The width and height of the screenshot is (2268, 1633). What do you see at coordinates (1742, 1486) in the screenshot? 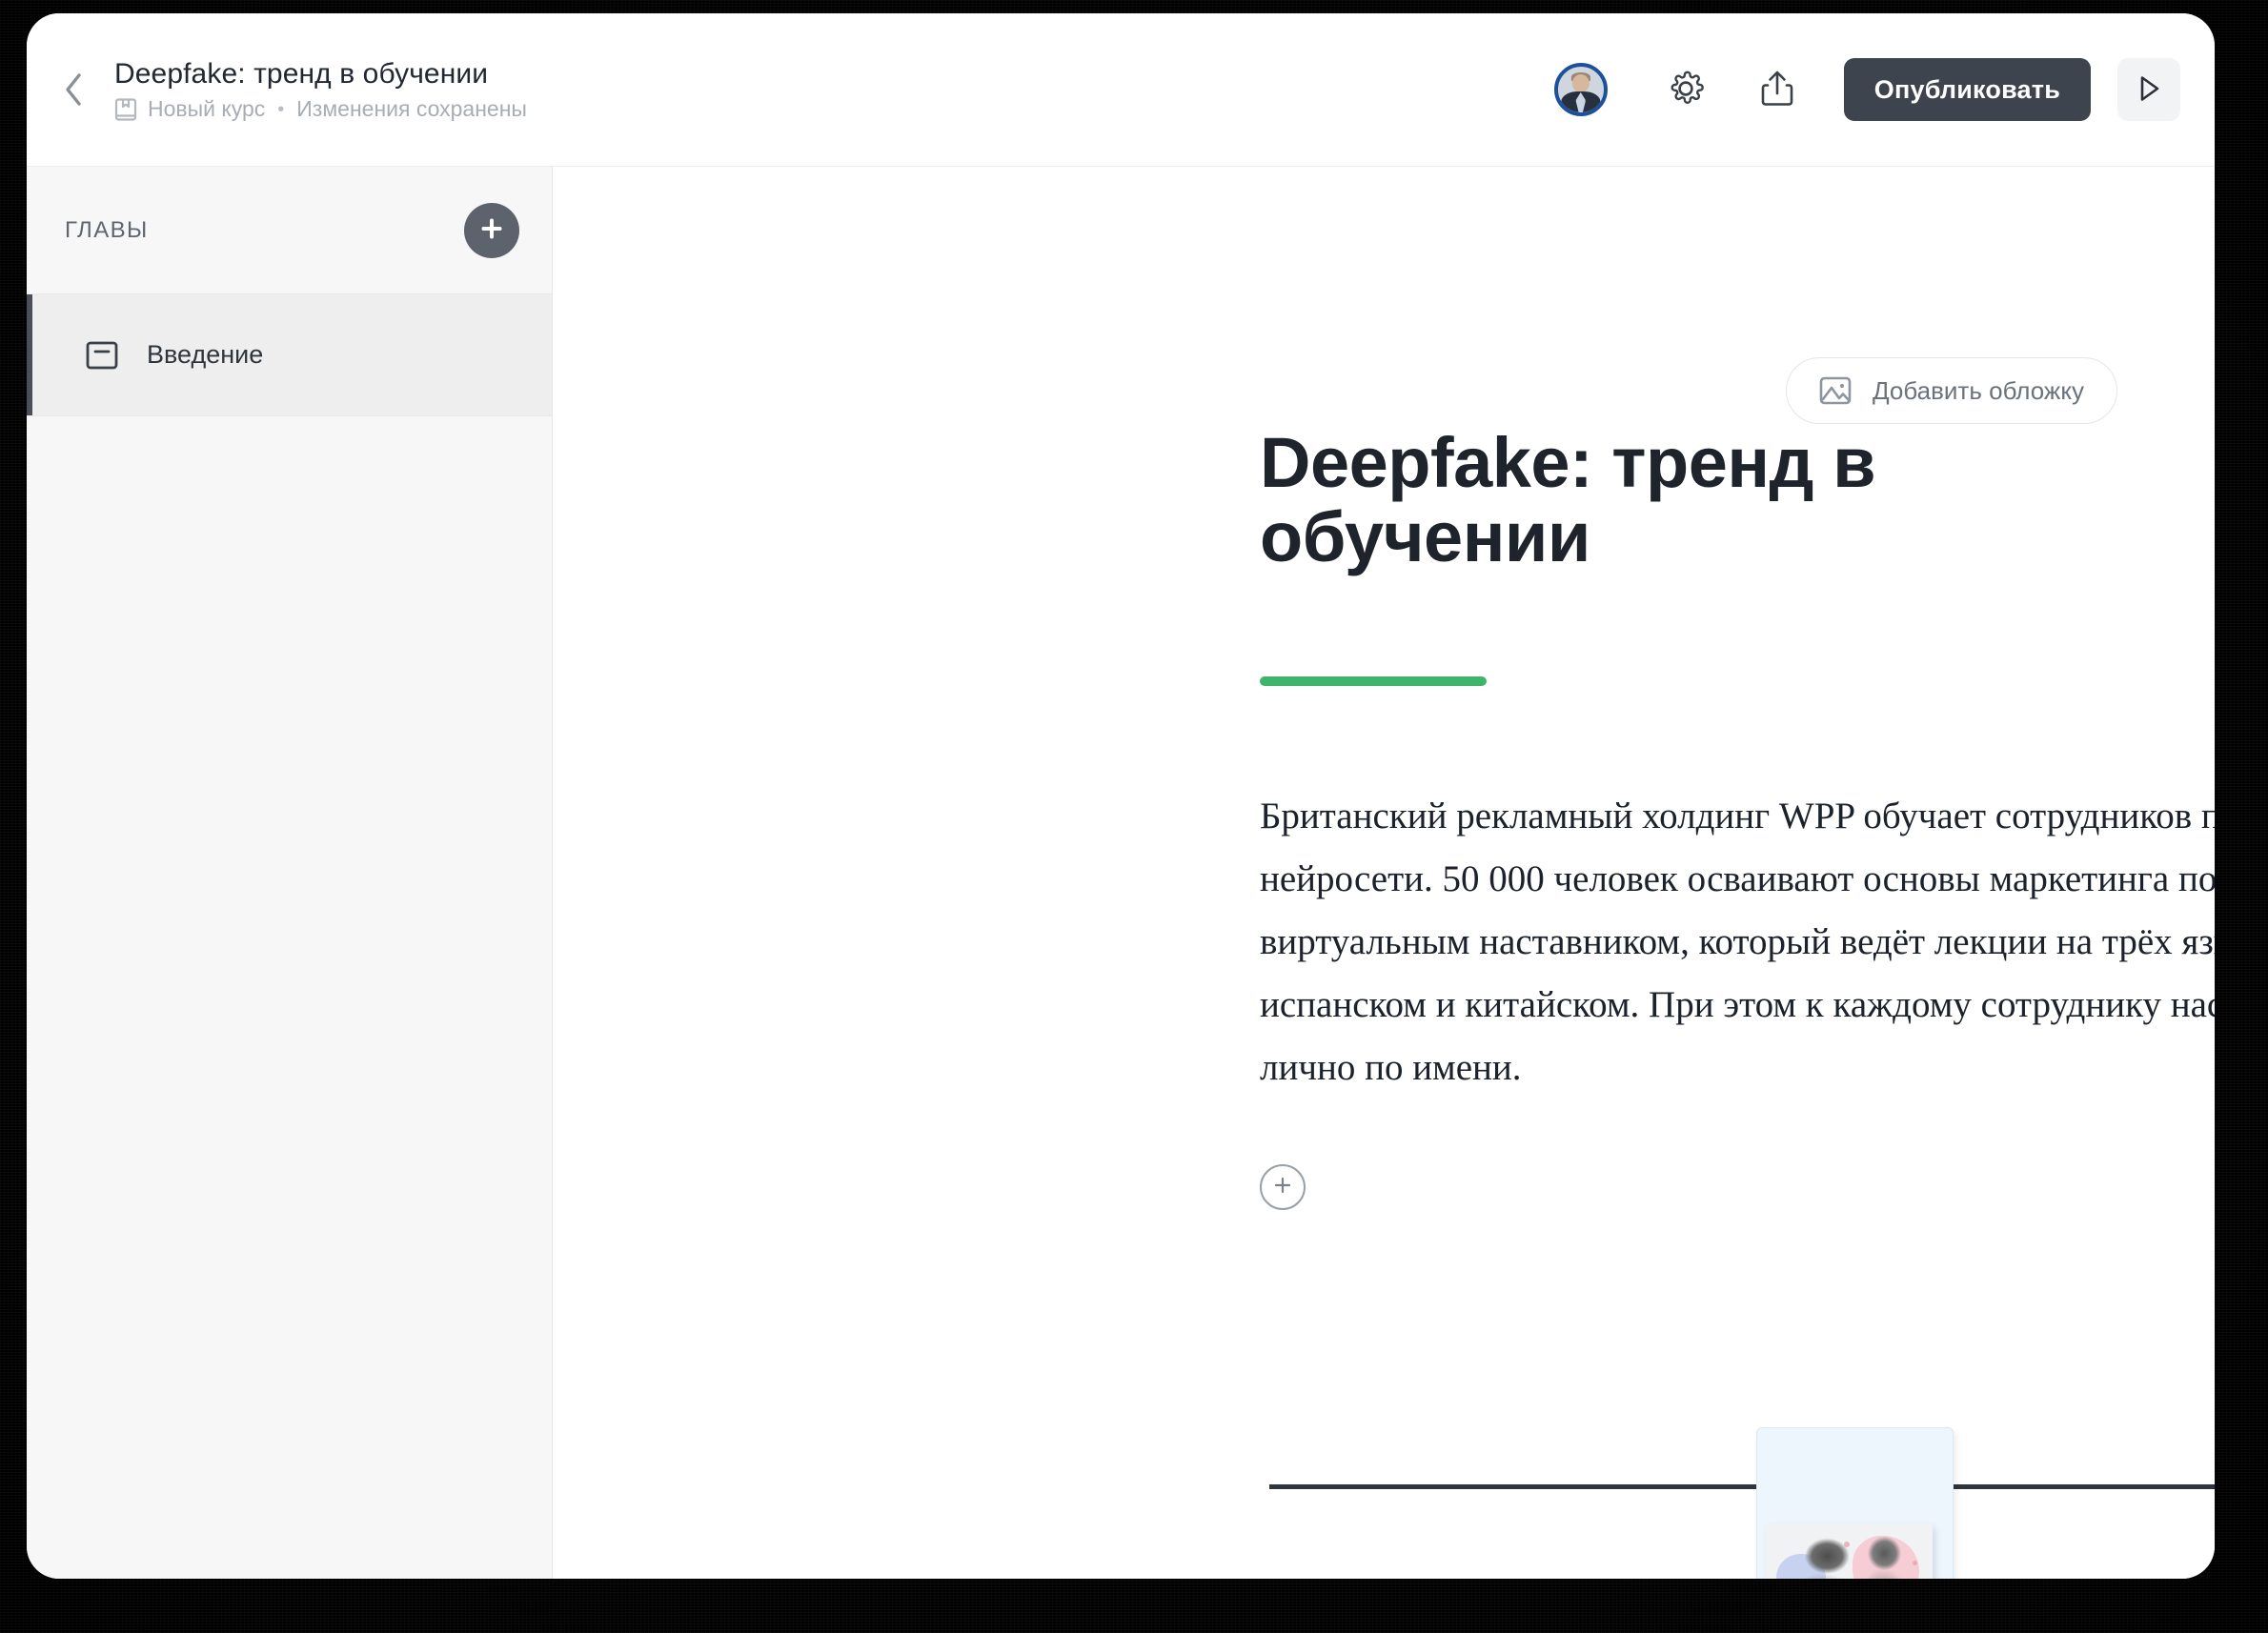
I see `horizontal-rule-block` at bounding box center [1742, 1486].